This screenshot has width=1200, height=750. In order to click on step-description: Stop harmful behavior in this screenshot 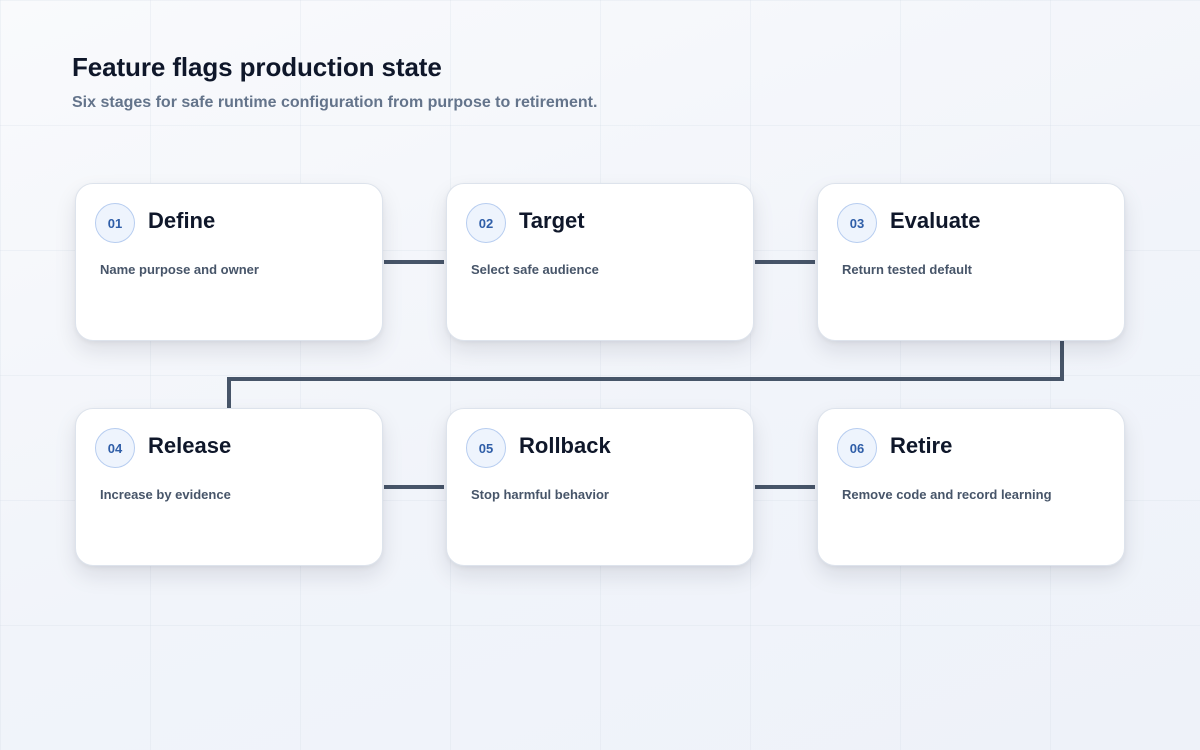, I will do `click(540, 494)`.